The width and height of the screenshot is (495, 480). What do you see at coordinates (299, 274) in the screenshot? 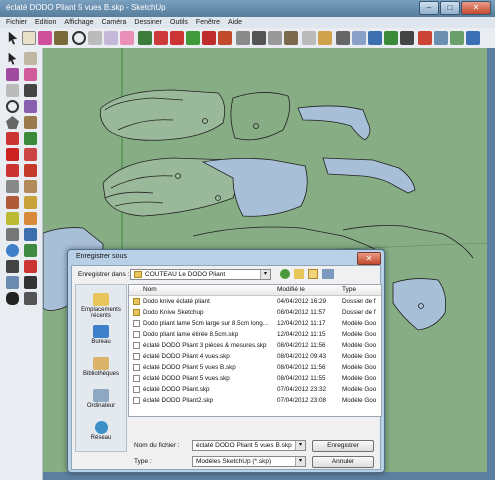
I see `up-folder-icon` at bounding box center [299, 274].